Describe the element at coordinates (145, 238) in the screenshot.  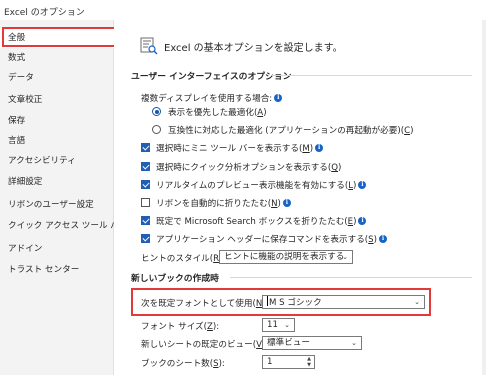
I see `checkbox-save-in-header` at that location.